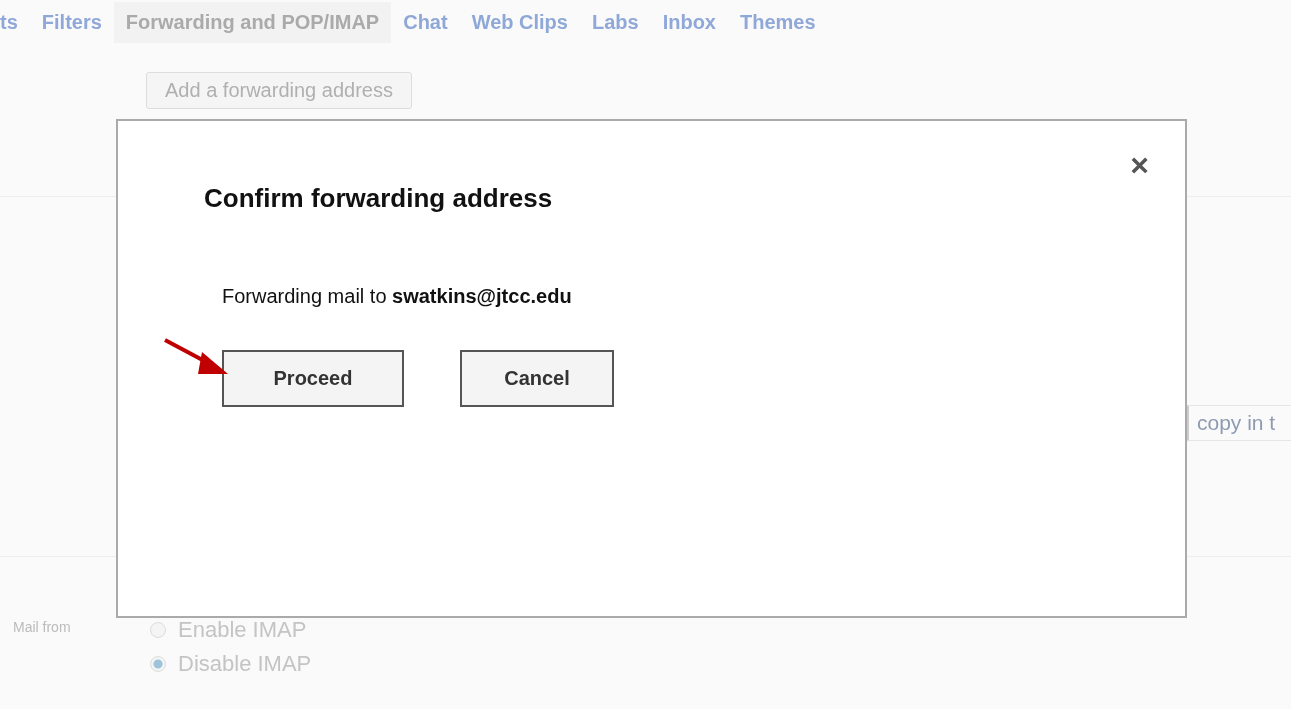 The height and width of the screenshot is (709, 1291). What do you see at coordinates (397, 296) in the screenshot?
I see `dialog-message: Forwarding mail to swatkins@jtcc.edu` at bounding box center [397, 296].